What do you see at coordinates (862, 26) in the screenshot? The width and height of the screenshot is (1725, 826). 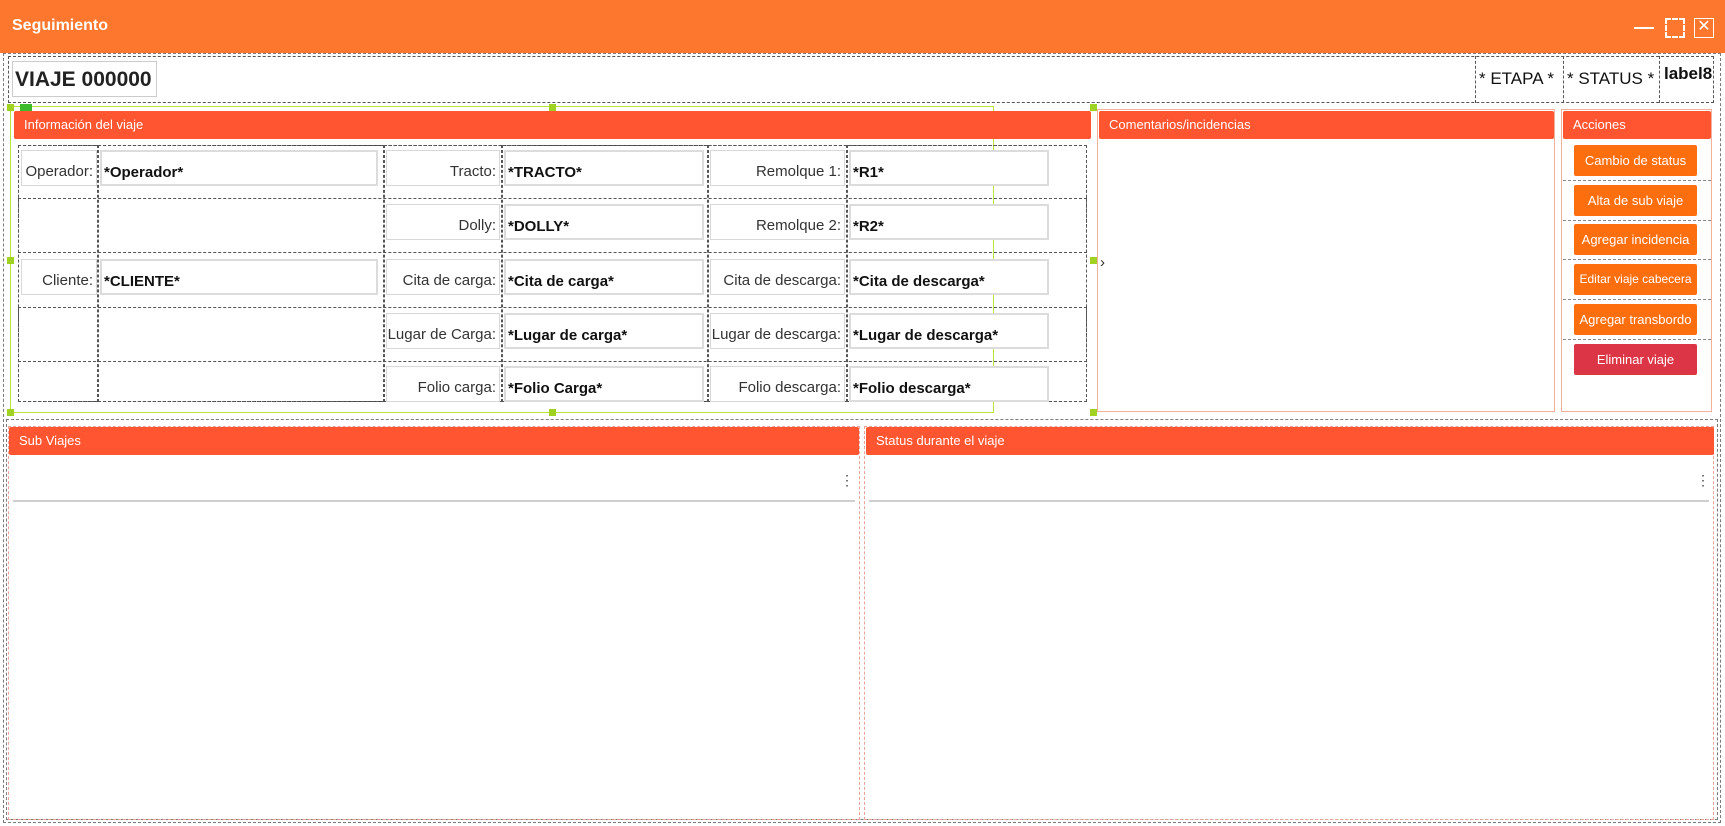 I see `window-titlebar: Seguimiento ✕` at bounding box center [862, 26].